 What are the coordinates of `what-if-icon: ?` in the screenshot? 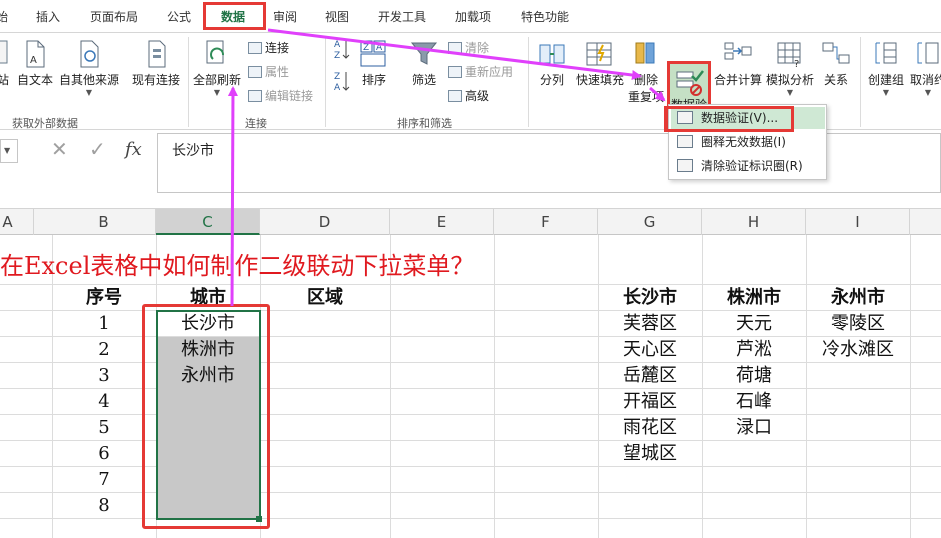 It's located at (789, 55).